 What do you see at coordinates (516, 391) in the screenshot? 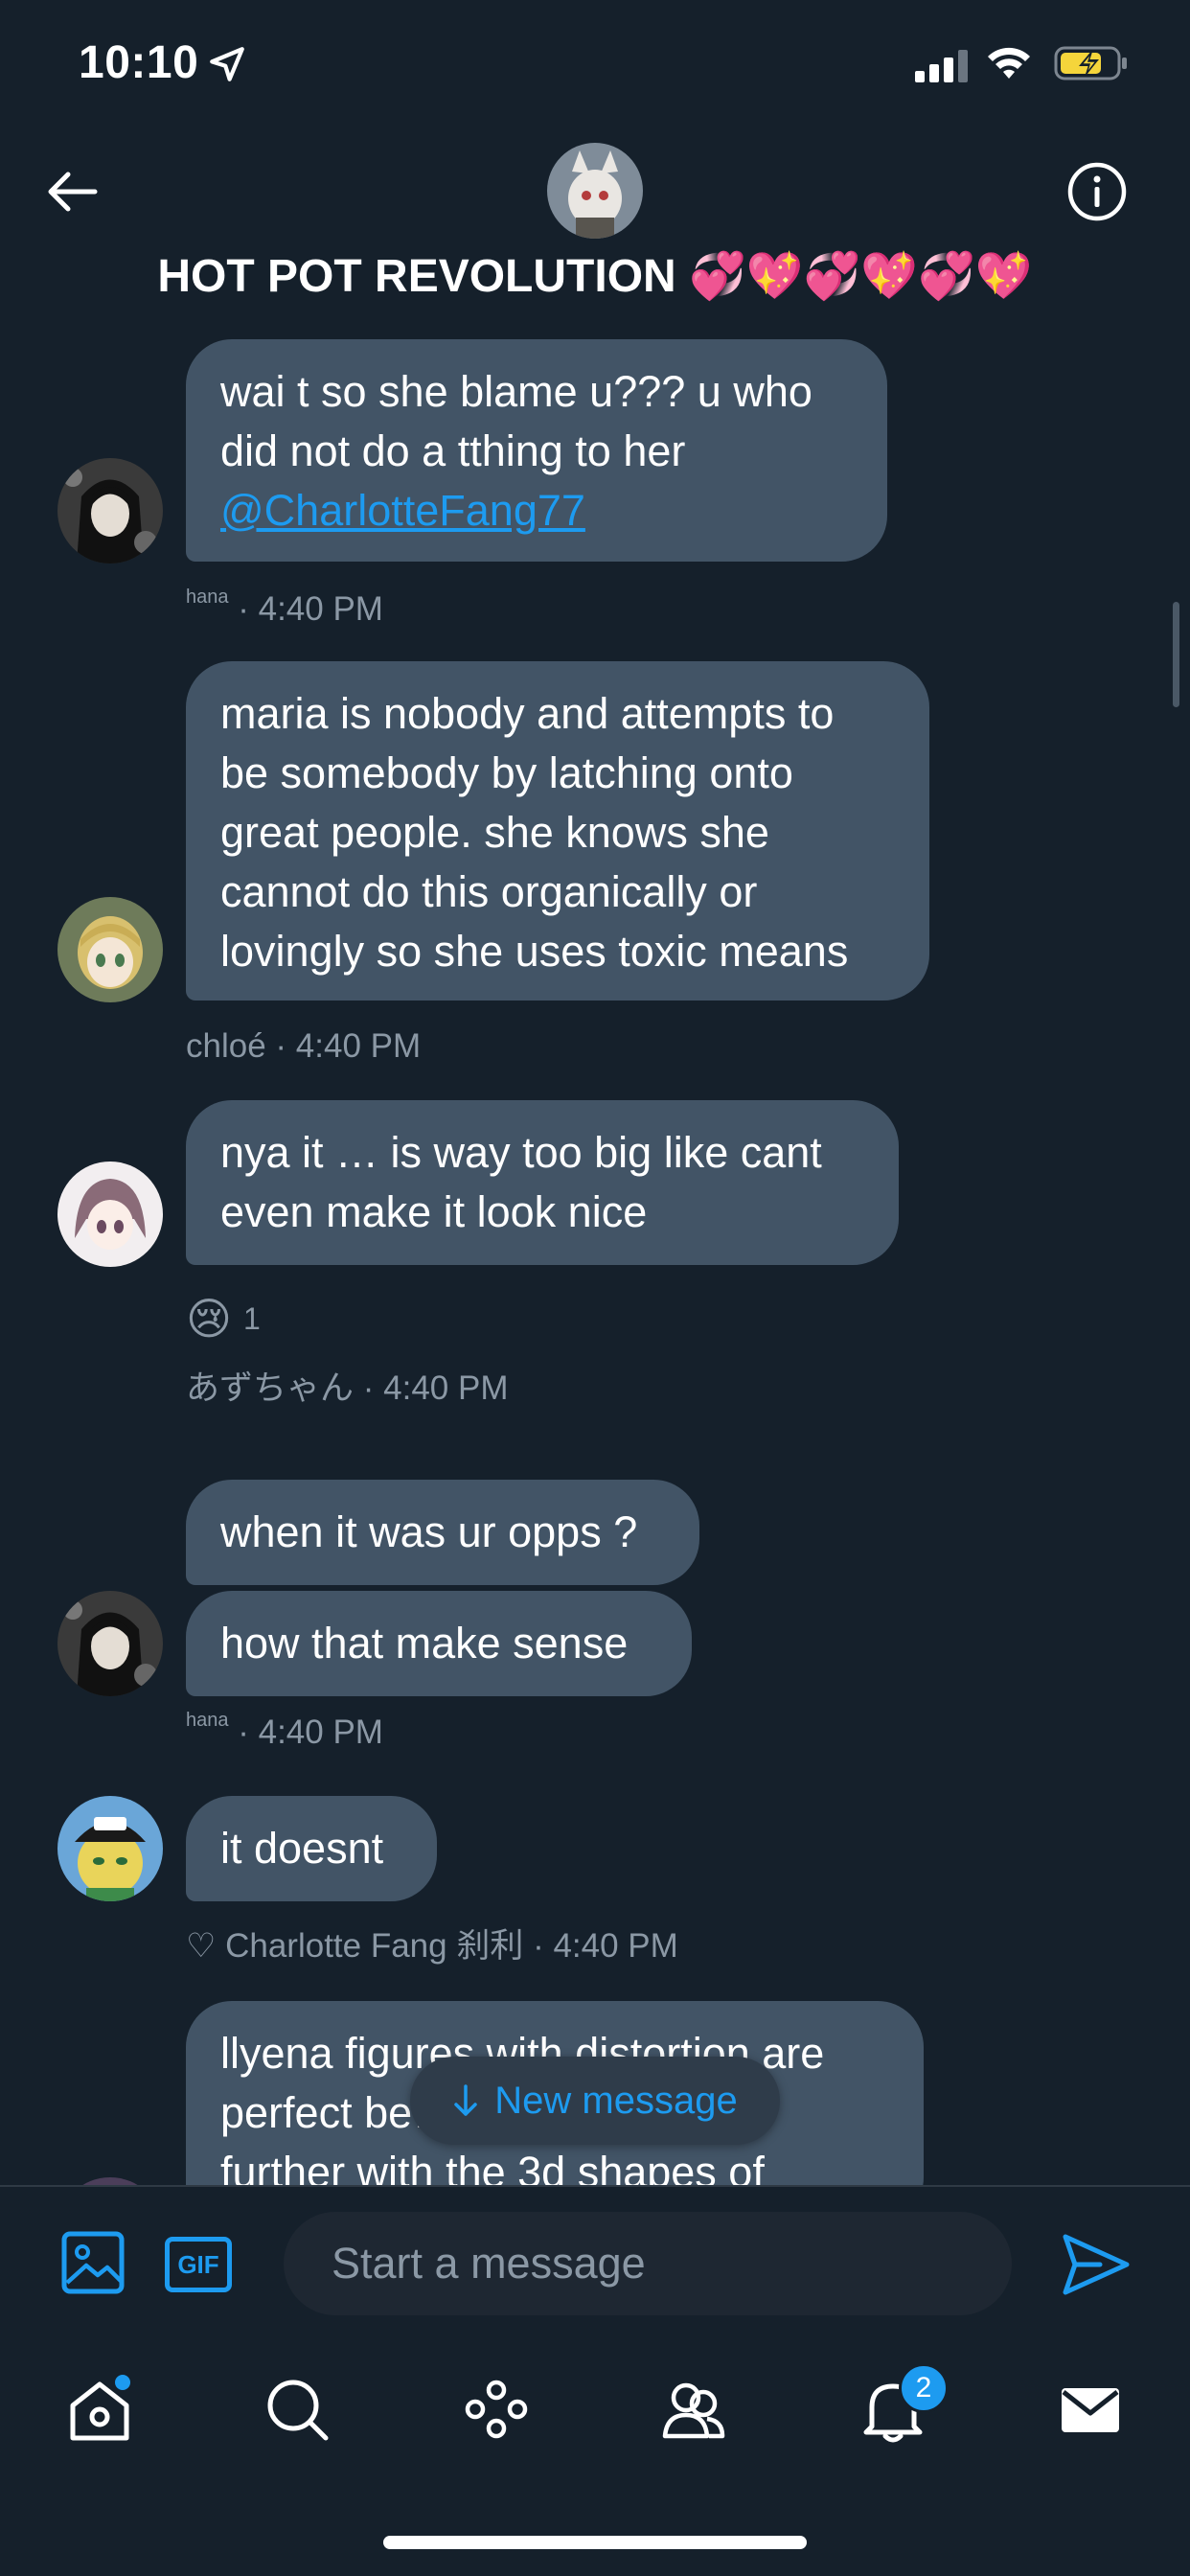
I see `message-line: wai t so she blame u??? u who` at bounding box center [516, 391].